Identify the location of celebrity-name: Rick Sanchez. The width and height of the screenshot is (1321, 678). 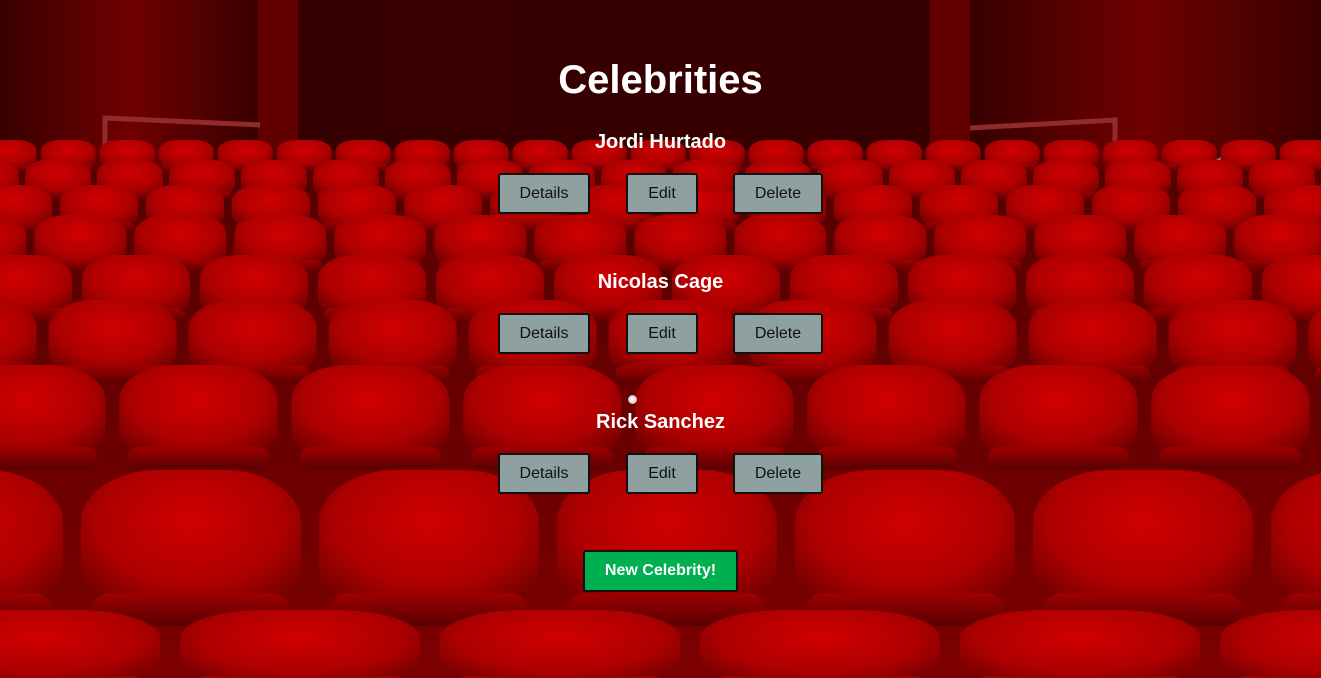
(660, 422).